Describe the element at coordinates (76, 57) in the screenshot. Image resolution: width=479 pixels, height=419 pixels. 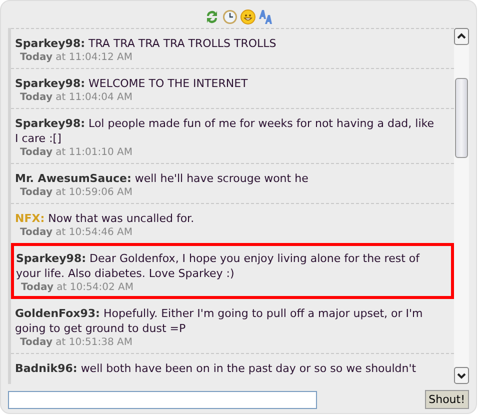
I see `timestamp: Today at 11:04:12 AM` at that location.